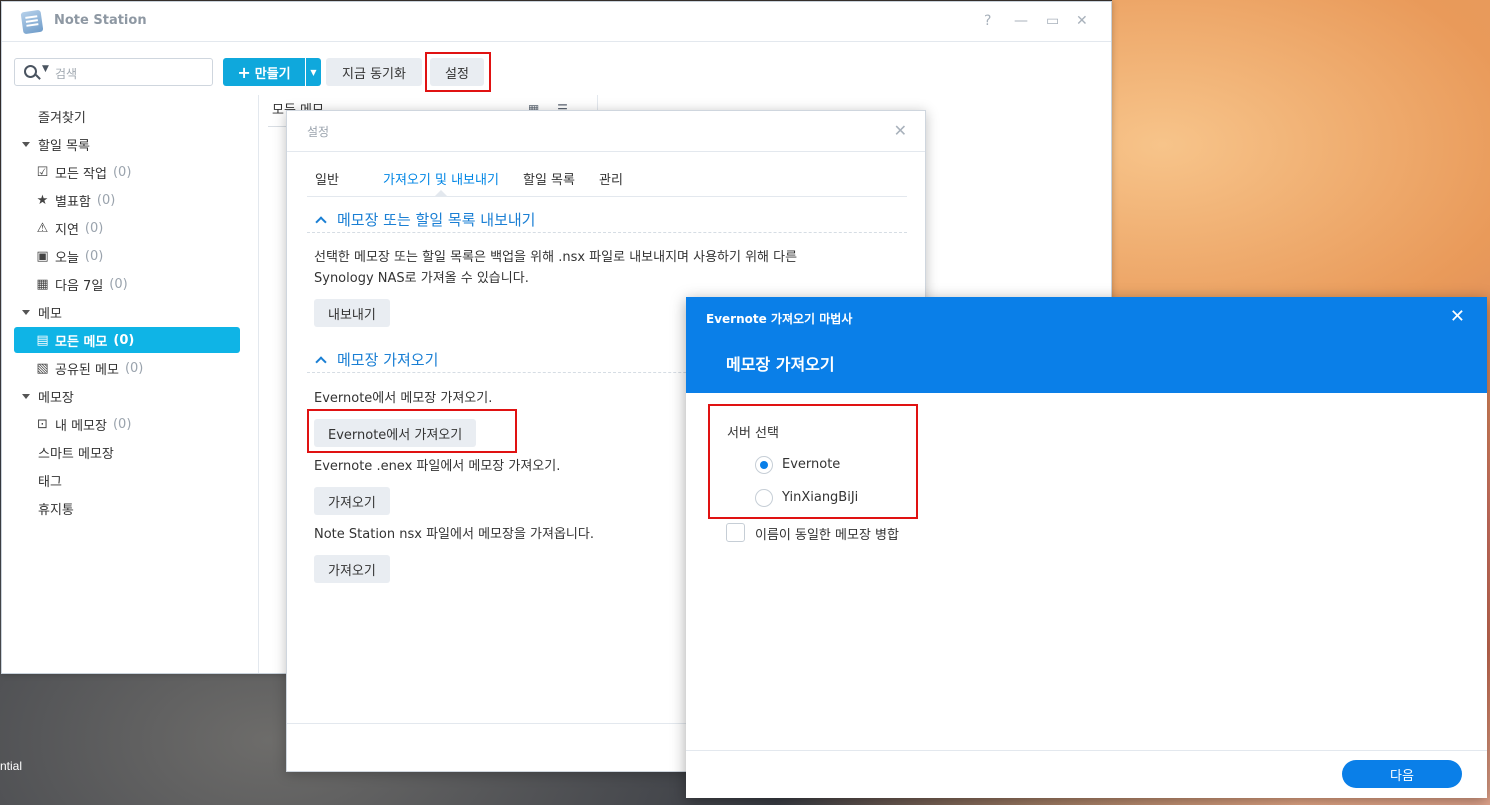 This screenshot has width=1490, height=805. I want to click on star-icon: ★, so click(42, 200).